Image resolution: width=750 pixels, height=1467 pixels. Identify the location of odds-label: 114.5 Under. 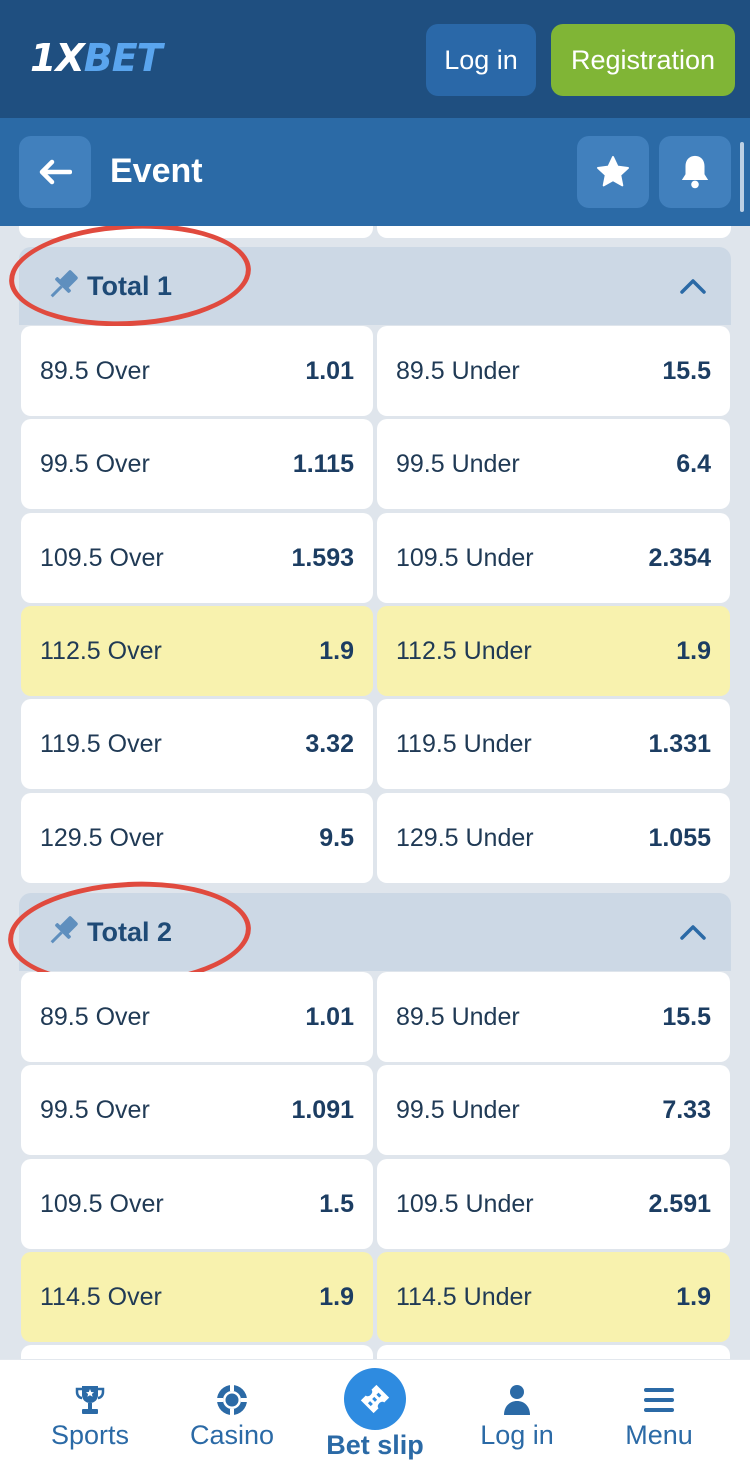
(464, 1296).